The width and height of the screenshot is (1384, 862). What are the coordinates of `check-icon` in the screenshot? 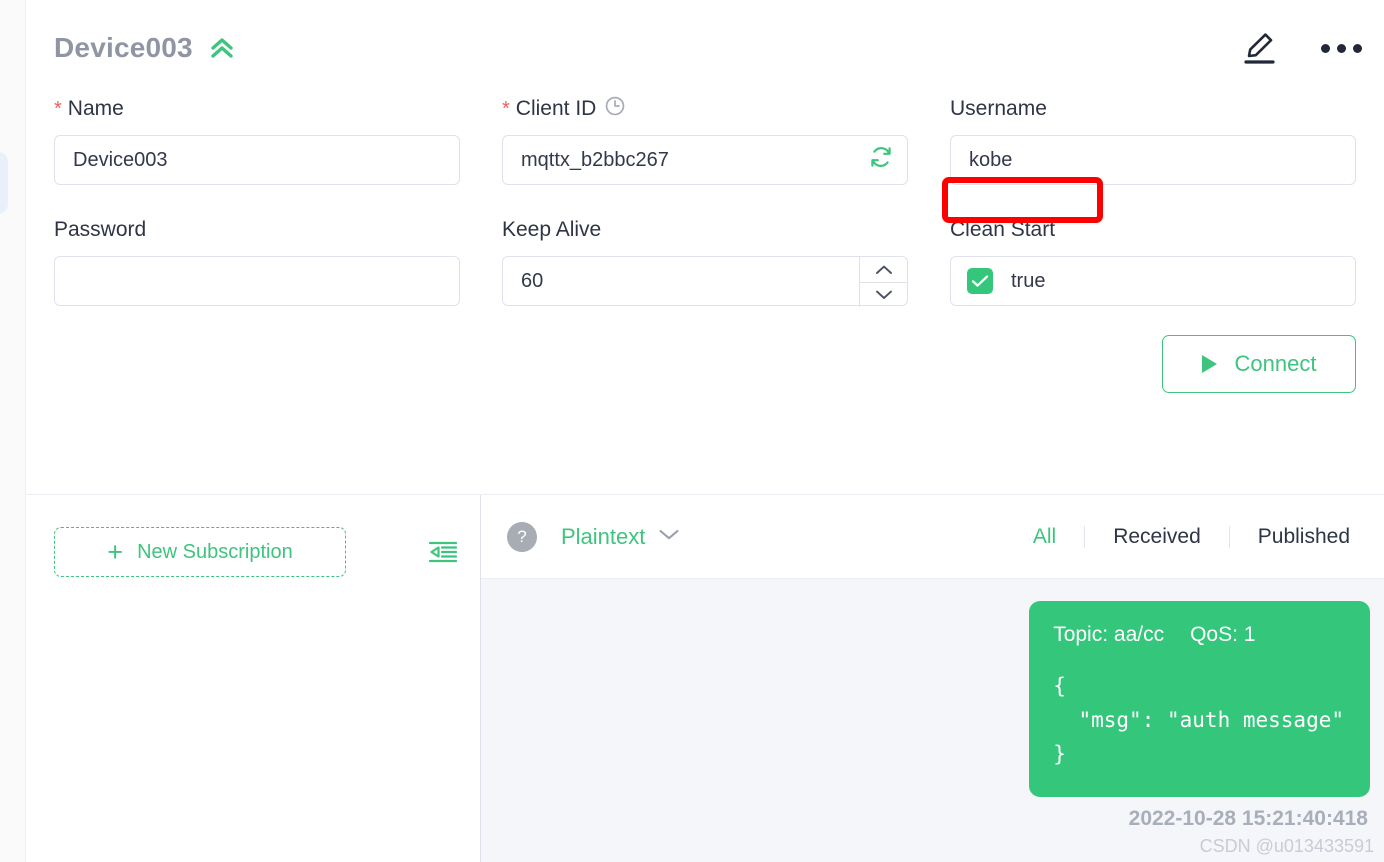 It's located at (980, 281).